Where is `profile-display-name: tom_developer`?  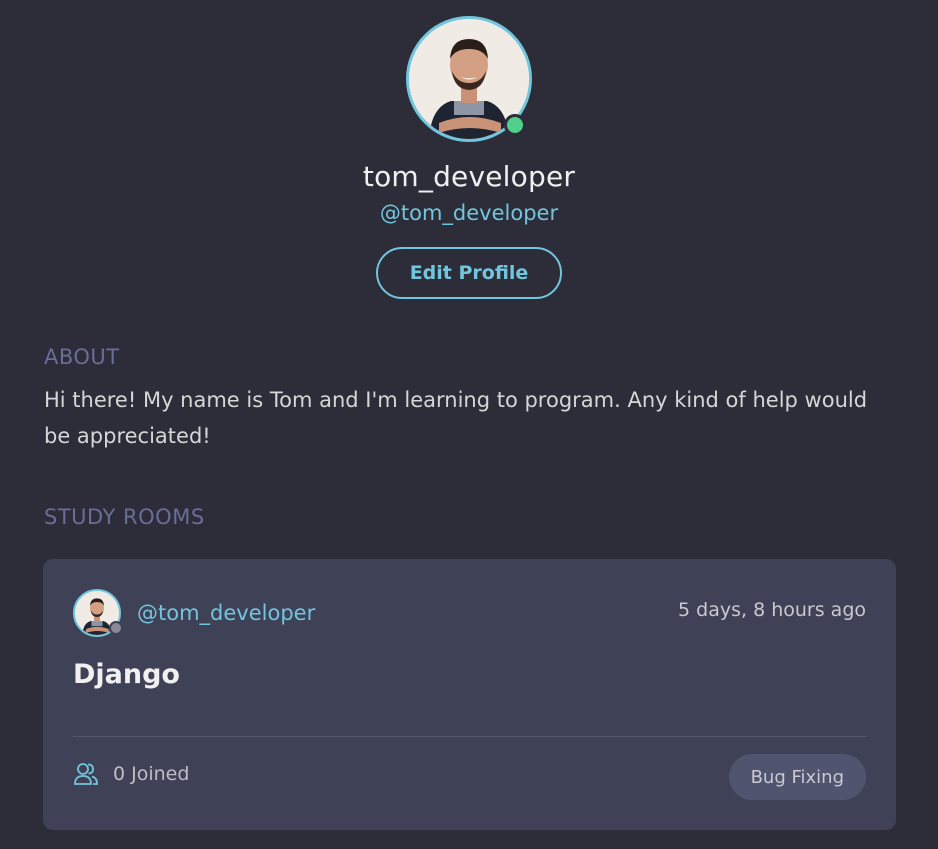
profile-display-name: tom_developer is located at coordinates (469, 176).